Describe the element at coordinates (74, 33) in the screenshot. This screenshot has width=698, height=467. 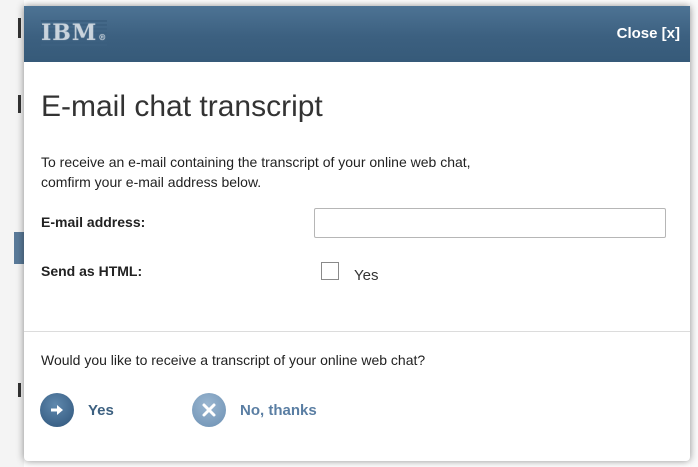
I see `ibm-logo: IBM®` at that location.